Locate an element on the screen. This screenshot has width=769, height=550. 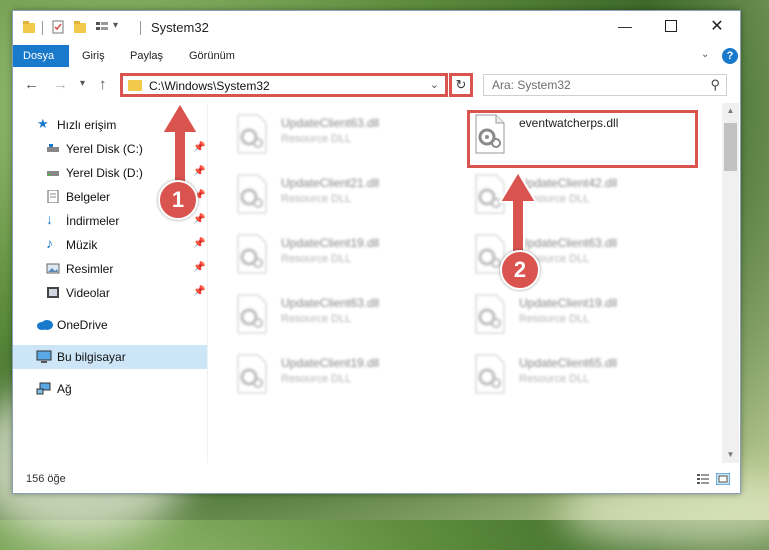
sidebar-item-this-pc: Bu bilgisayar is located at coordinates (110, 357).